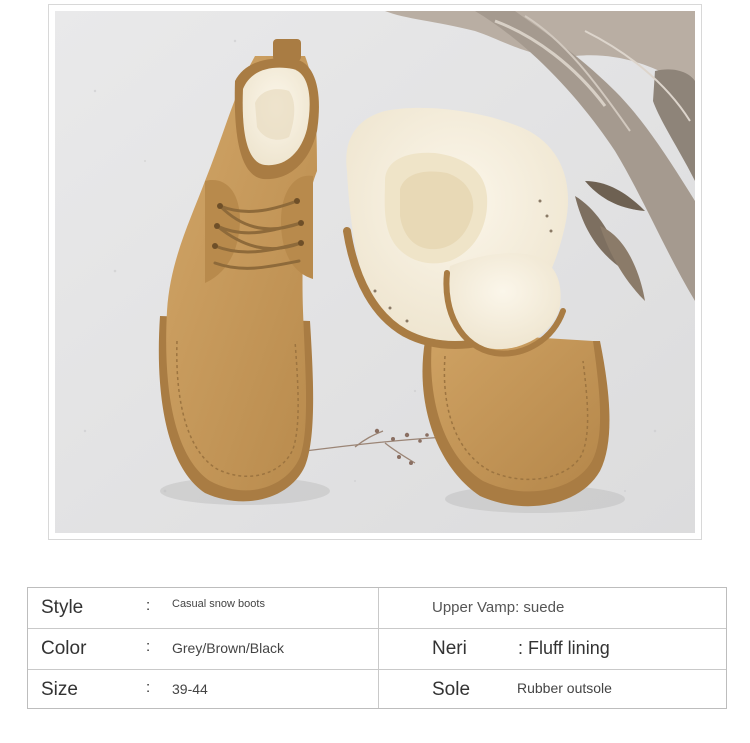  What do you see at coordinates (218, 604) in the screenshot?
I see `spec-value-style: Casual snow boots` at bounding box center [218, 604].